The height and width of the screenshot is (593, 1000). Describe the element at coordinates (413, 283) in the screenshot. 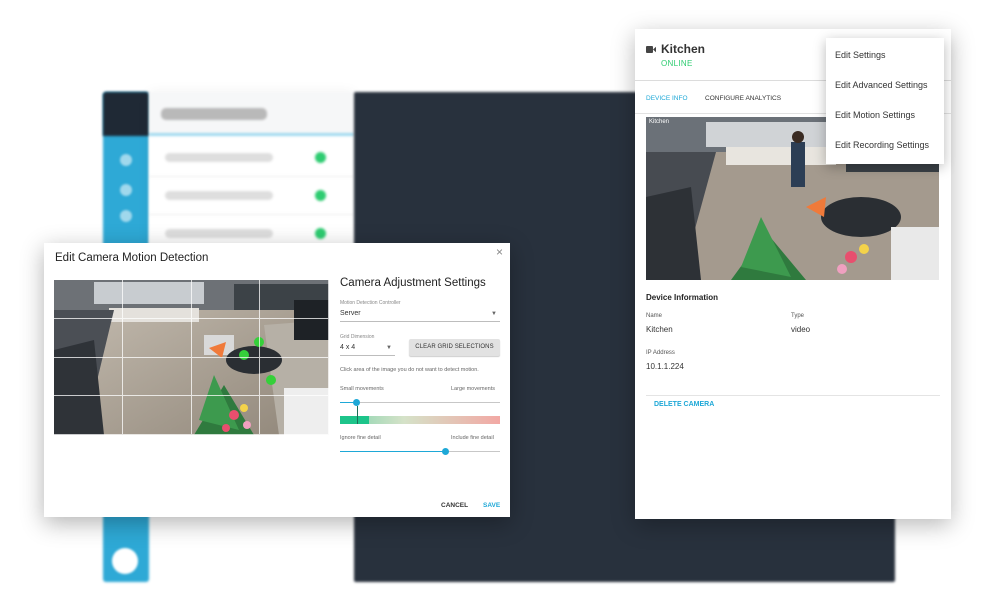

I see `settings-title: Camera Adjustment Settings` at that location.